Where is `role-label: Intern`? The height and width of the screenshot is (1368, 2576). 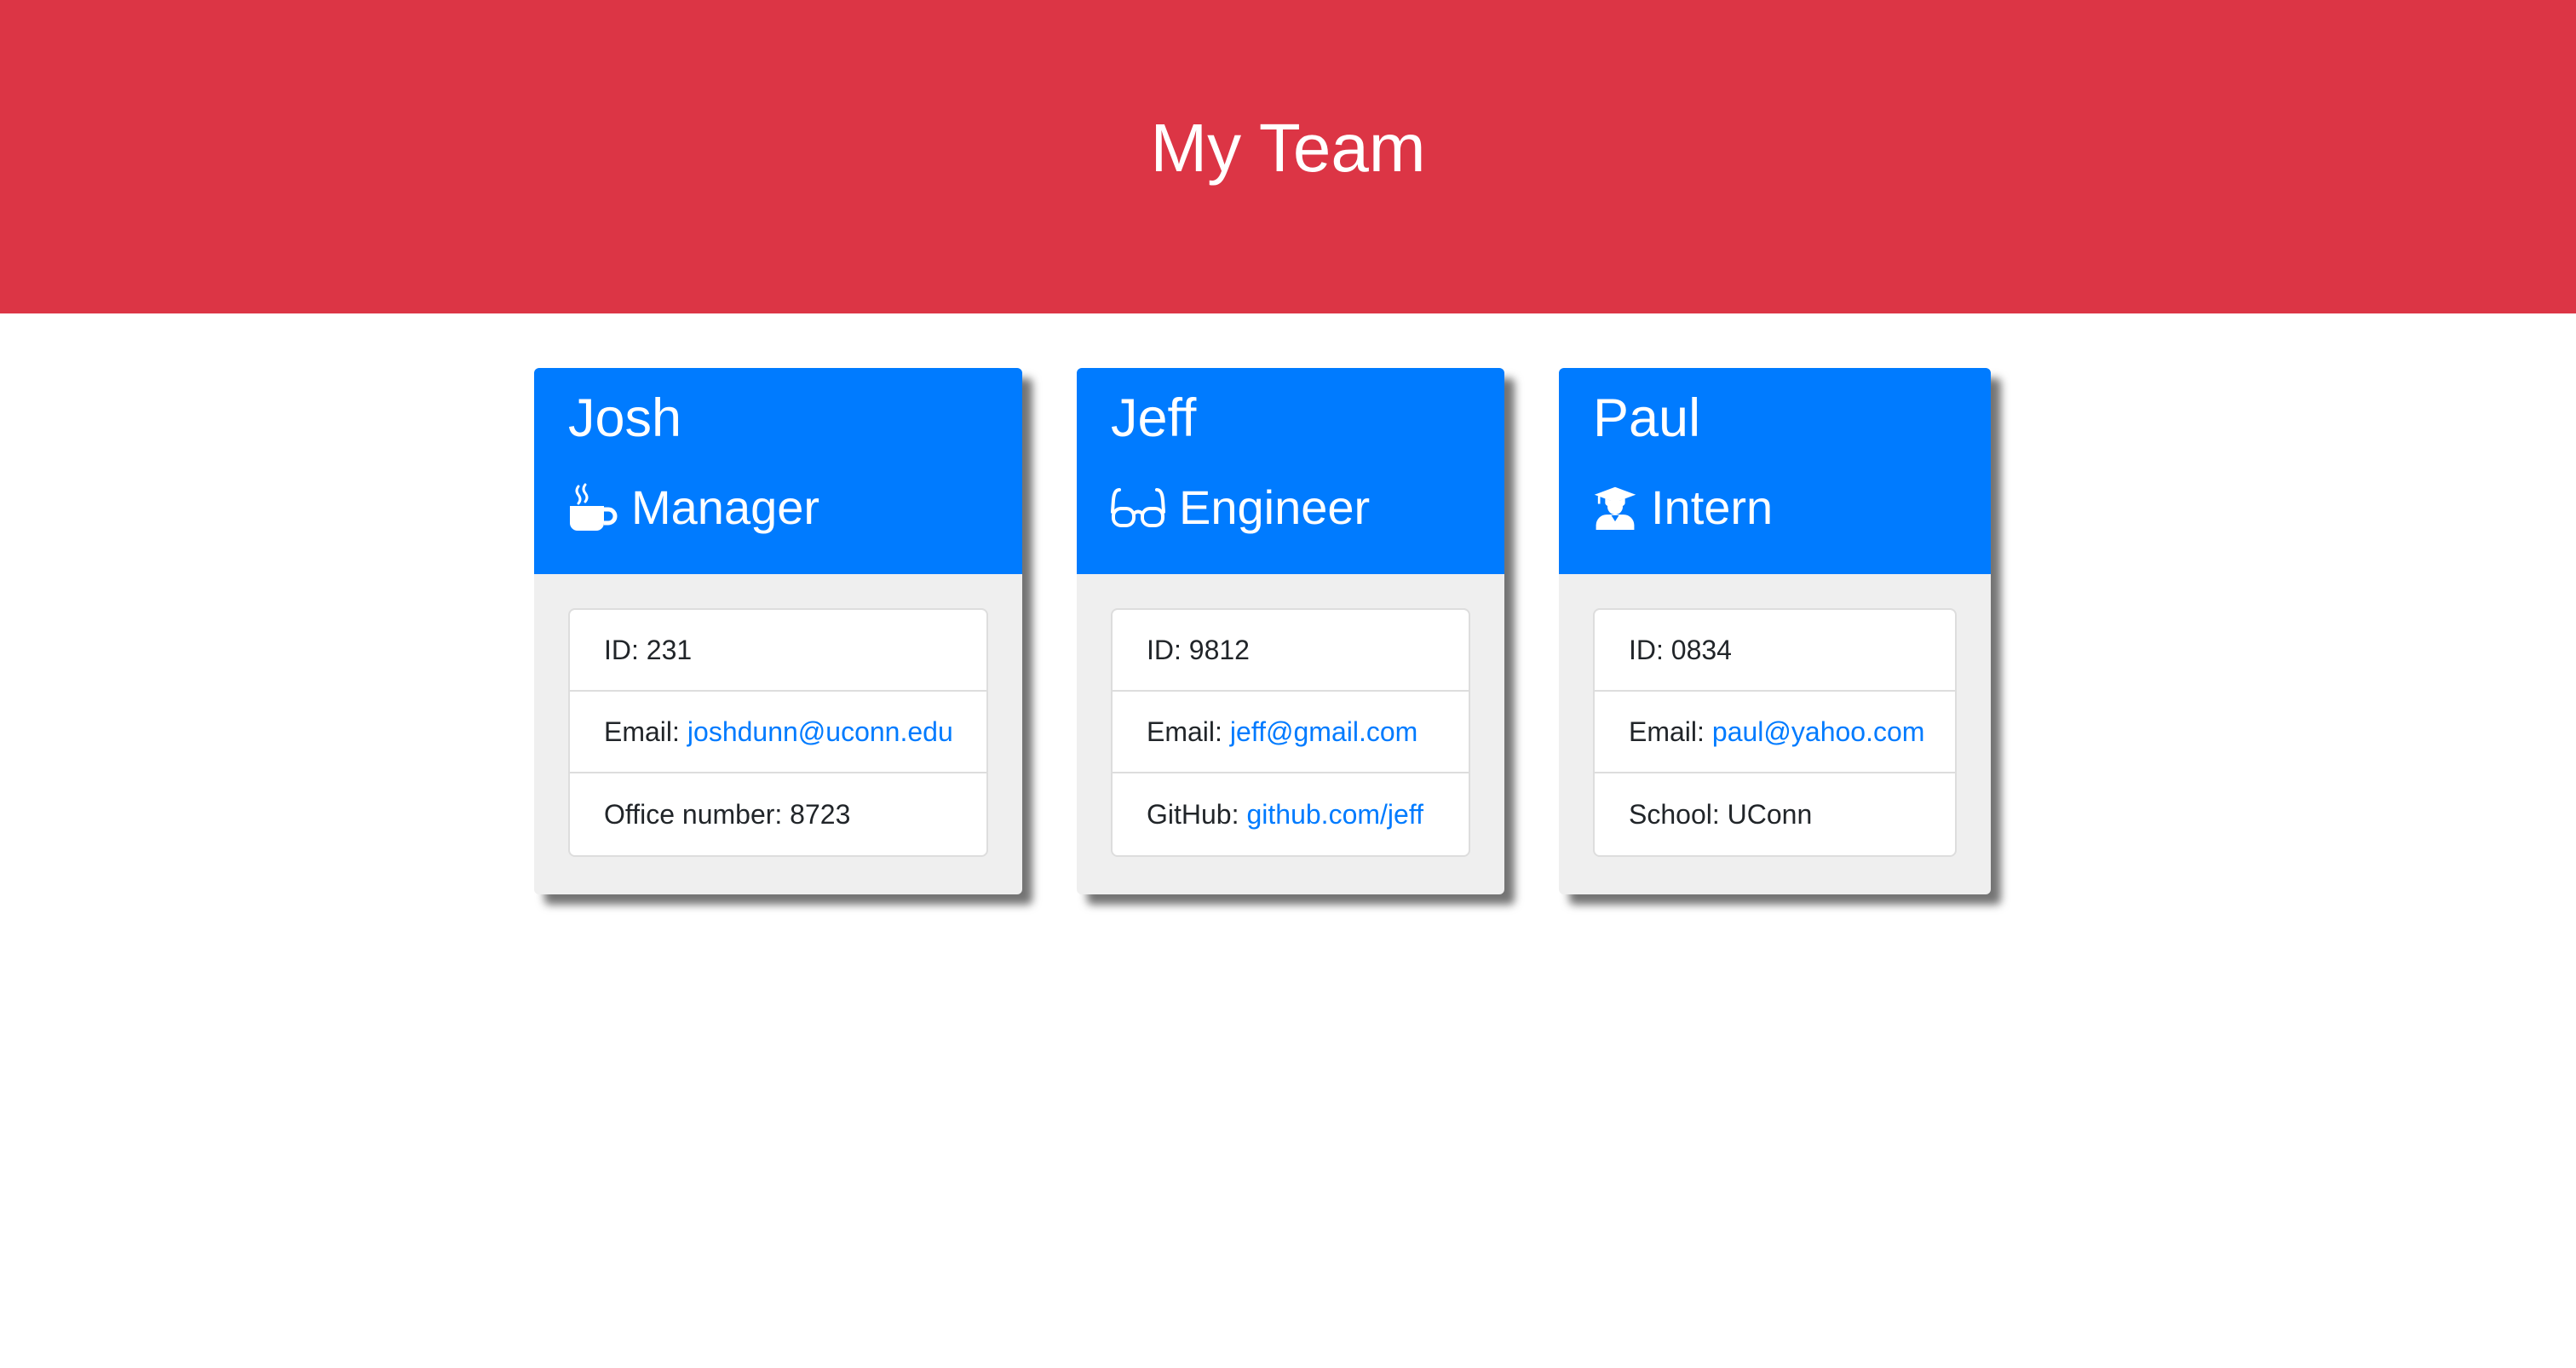
role-label: Intern is located at coordinates (1713, 507).